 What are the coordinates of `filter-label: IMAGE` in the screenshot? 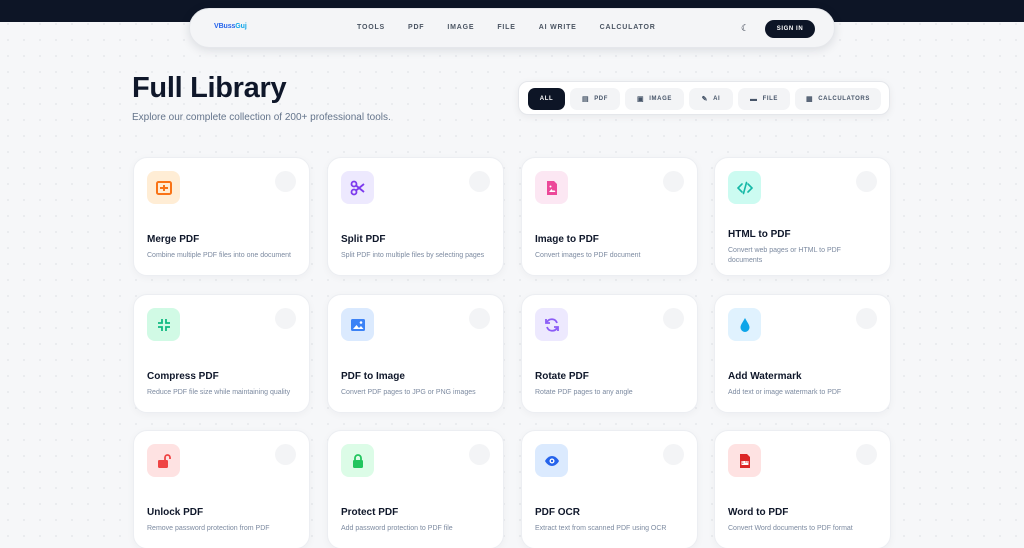 It's located at (660, 99).